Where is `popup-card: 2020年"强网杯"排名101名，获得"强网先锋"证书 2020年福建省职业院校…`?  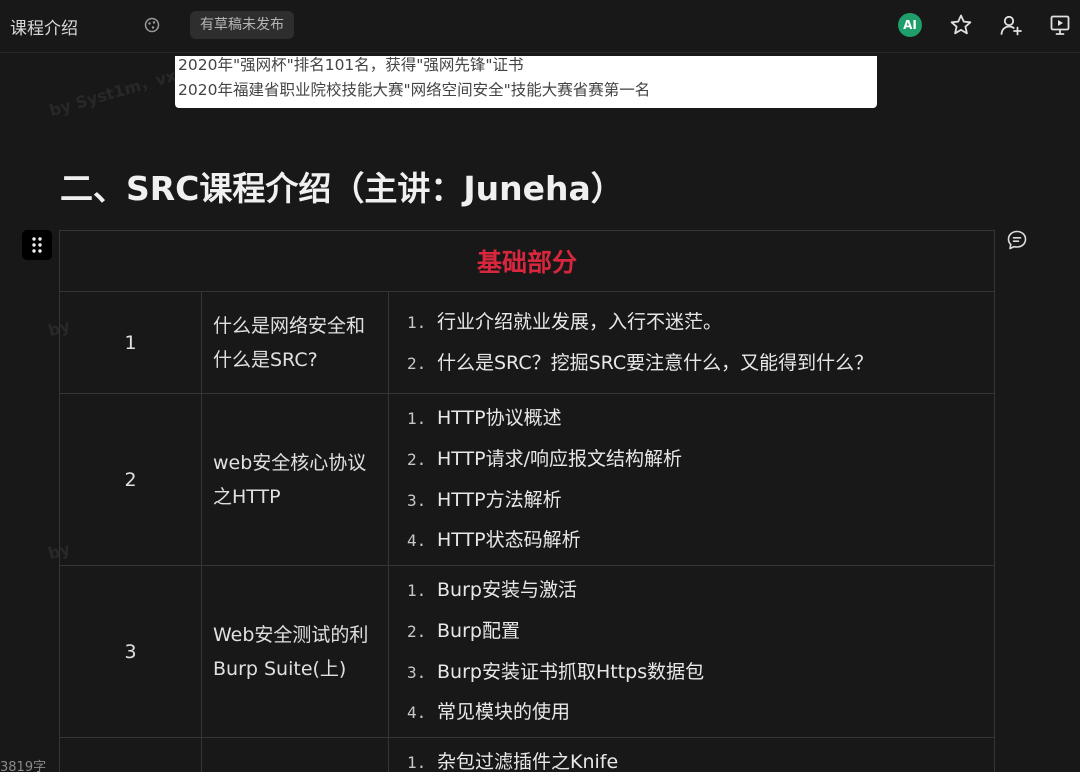 popup-card: 2020年"强网杯"排名101名，获得"强网先锋"证书 2020年福建省职业院校… is located at coordinates (526, 82).